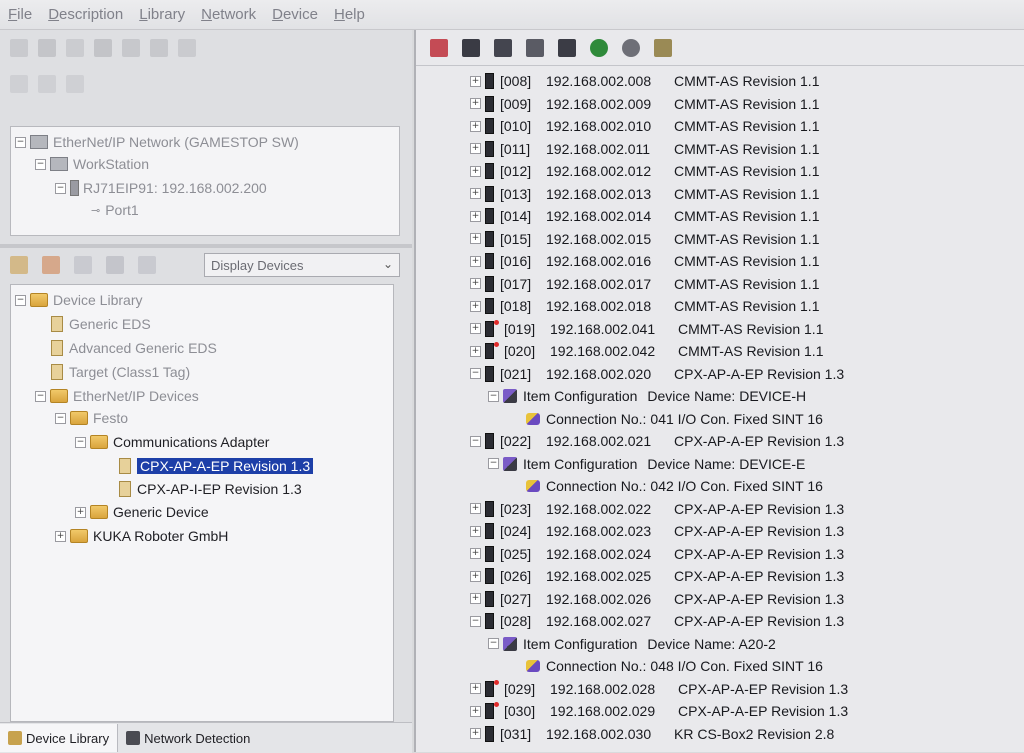 The width and height of the screenshot is (1024, 753). Describe the element at coordinates (631, 47) in the screenshot. I see `offline-icon` at that location.